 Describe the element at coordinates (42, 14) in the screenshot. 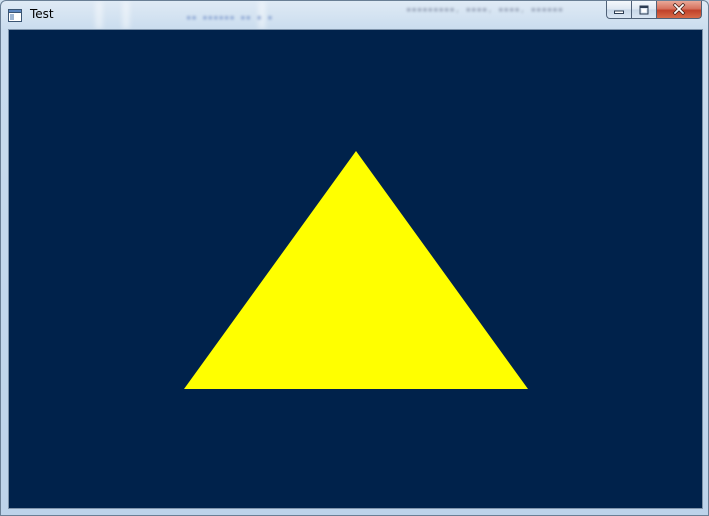

I see `window-title: Test` at that location.